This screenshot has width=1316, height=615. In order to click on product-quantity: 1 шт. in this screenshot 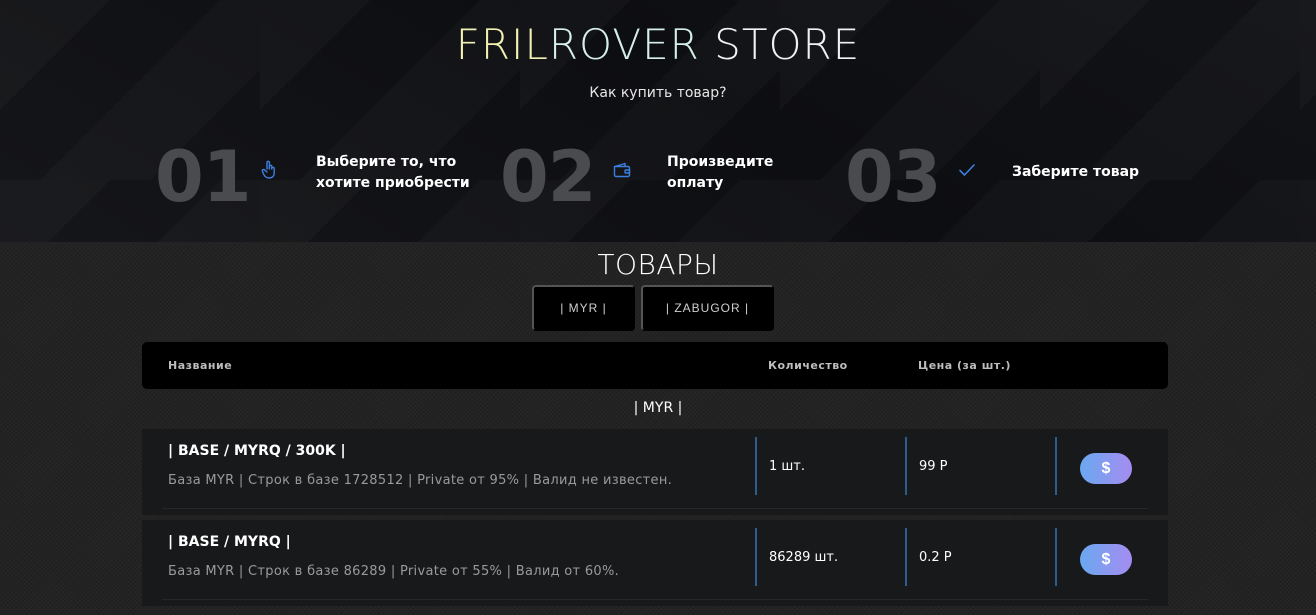, I will do `click(787, 466)`.